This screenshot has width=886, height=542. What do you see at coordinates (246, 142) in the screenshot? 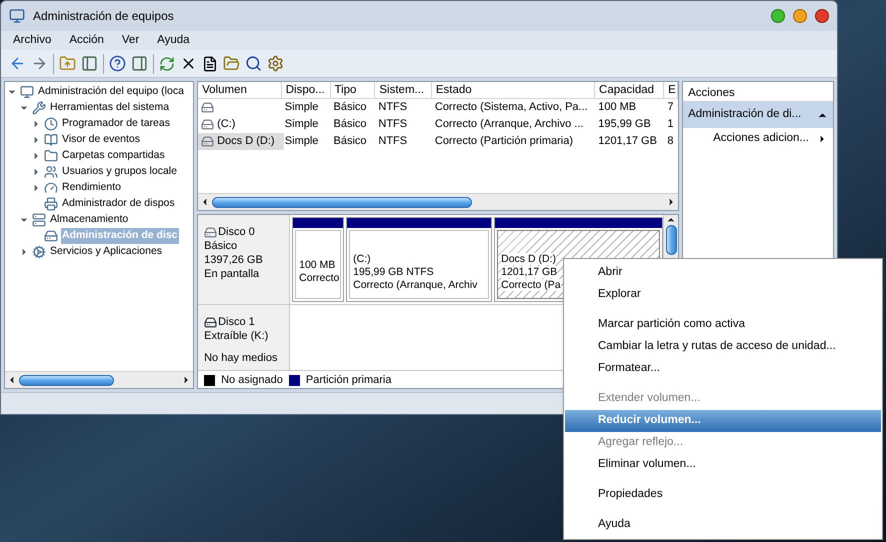
I see `table-cell-text: Docs D (D:)` at bounding box center [246, 142].